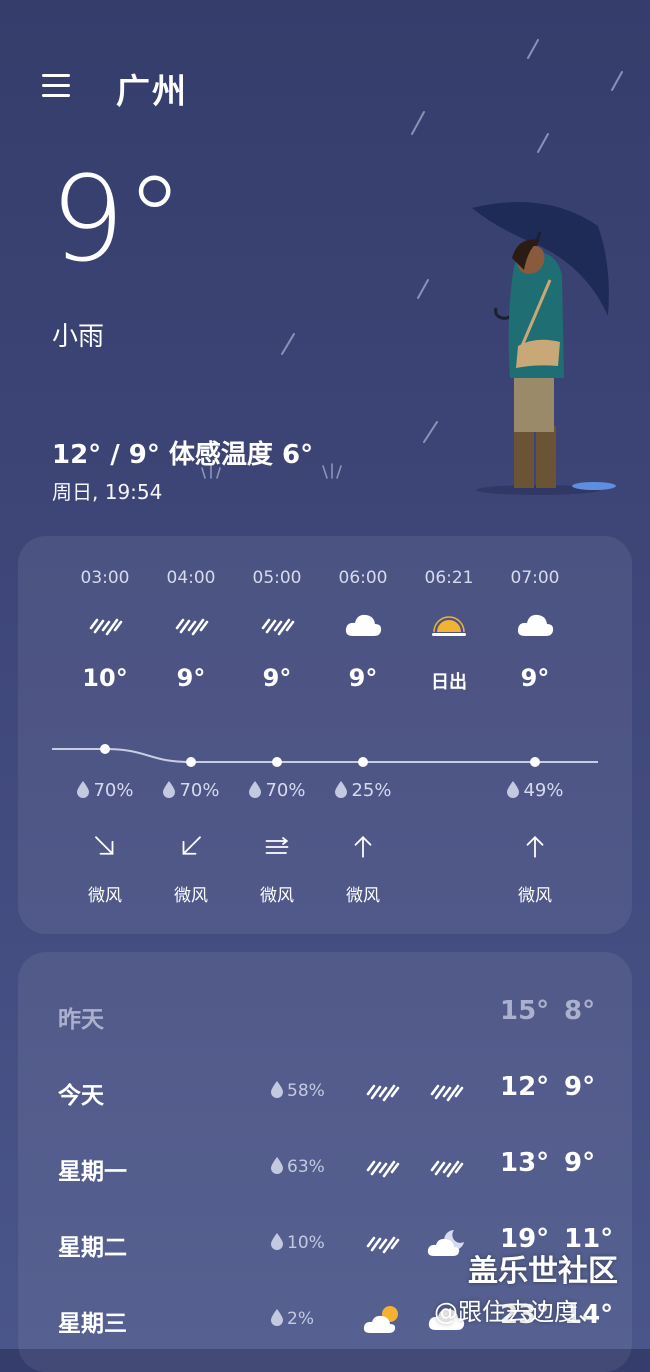 The height and width of the screenshot is (1372, 650). I want to click on precipitation-value: 10%, so click(306, 1243).